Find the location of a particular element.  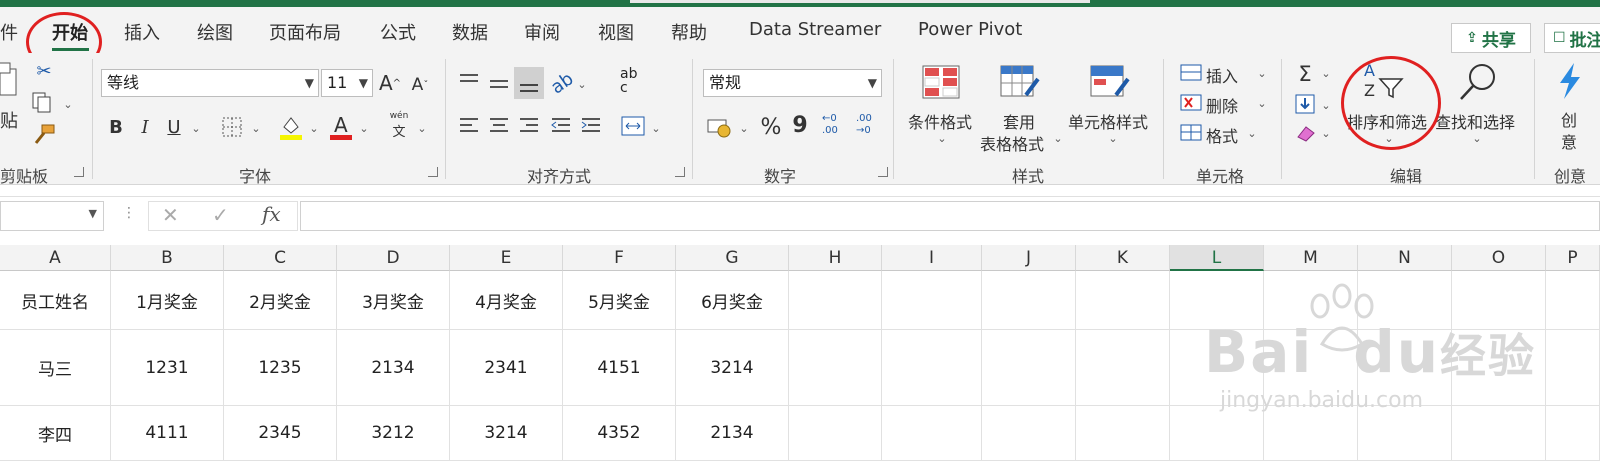

cell-p3 is located at coordinates (1573, 433).